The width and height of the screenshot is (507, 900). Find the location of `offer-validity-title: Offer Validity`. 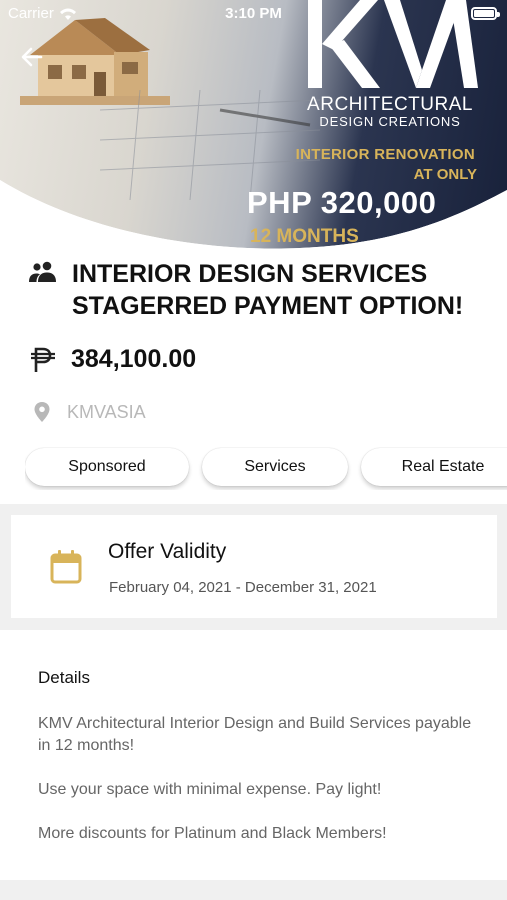

offer-validity-title: Offer Validity is located at coordinates (167, 551).